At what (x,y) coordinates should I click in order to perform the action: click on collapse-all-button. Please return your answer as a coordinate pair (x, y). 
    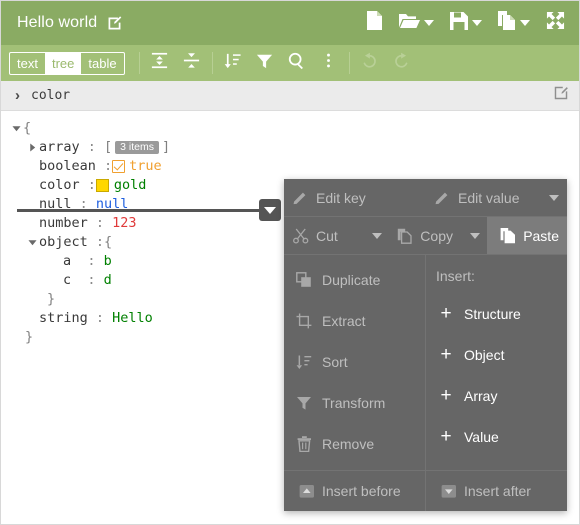
    Looking at the image, I should click on (192, 63).